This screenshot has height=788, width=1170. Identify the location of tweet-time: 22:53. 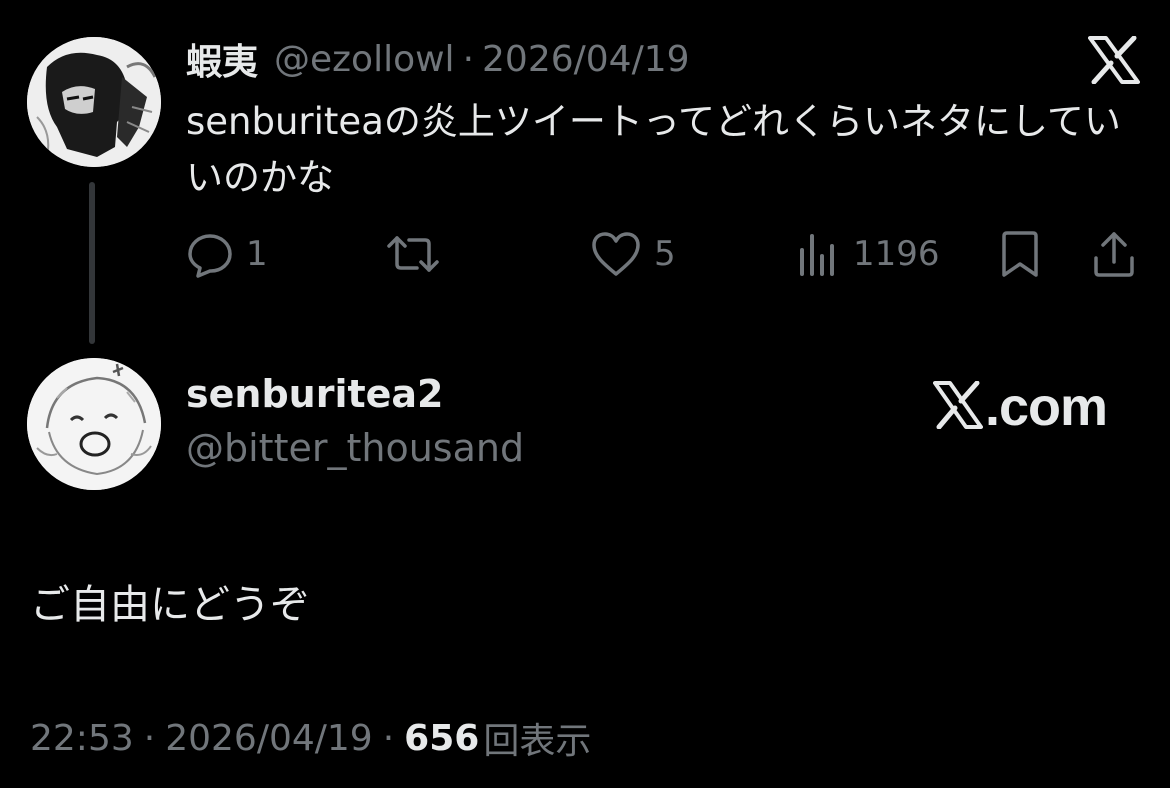
(82, 738).